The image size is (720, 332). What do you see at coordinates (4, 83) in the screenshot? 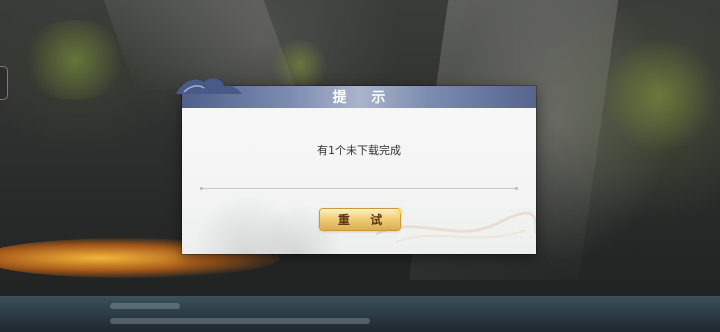
I see `side-tab-icon` at bounding box center [4, 83].